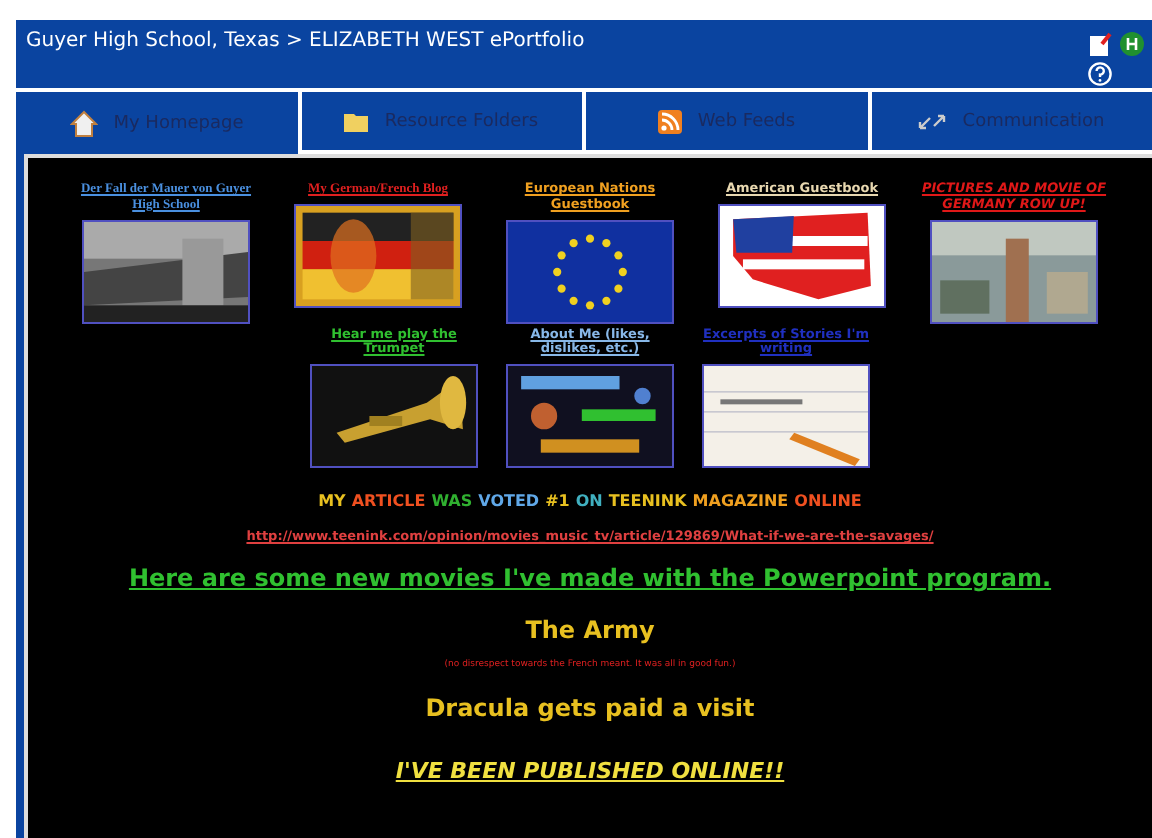 The width and height of the screenshot is (1152, 838). What do you see at coordinates (590, 501) in the screenshot?
I see `article-headline: MY ARTICLE WAS VOTED #1 ON TEENINK MAGAZINE ONLINE` at bounding box center [590, 501].